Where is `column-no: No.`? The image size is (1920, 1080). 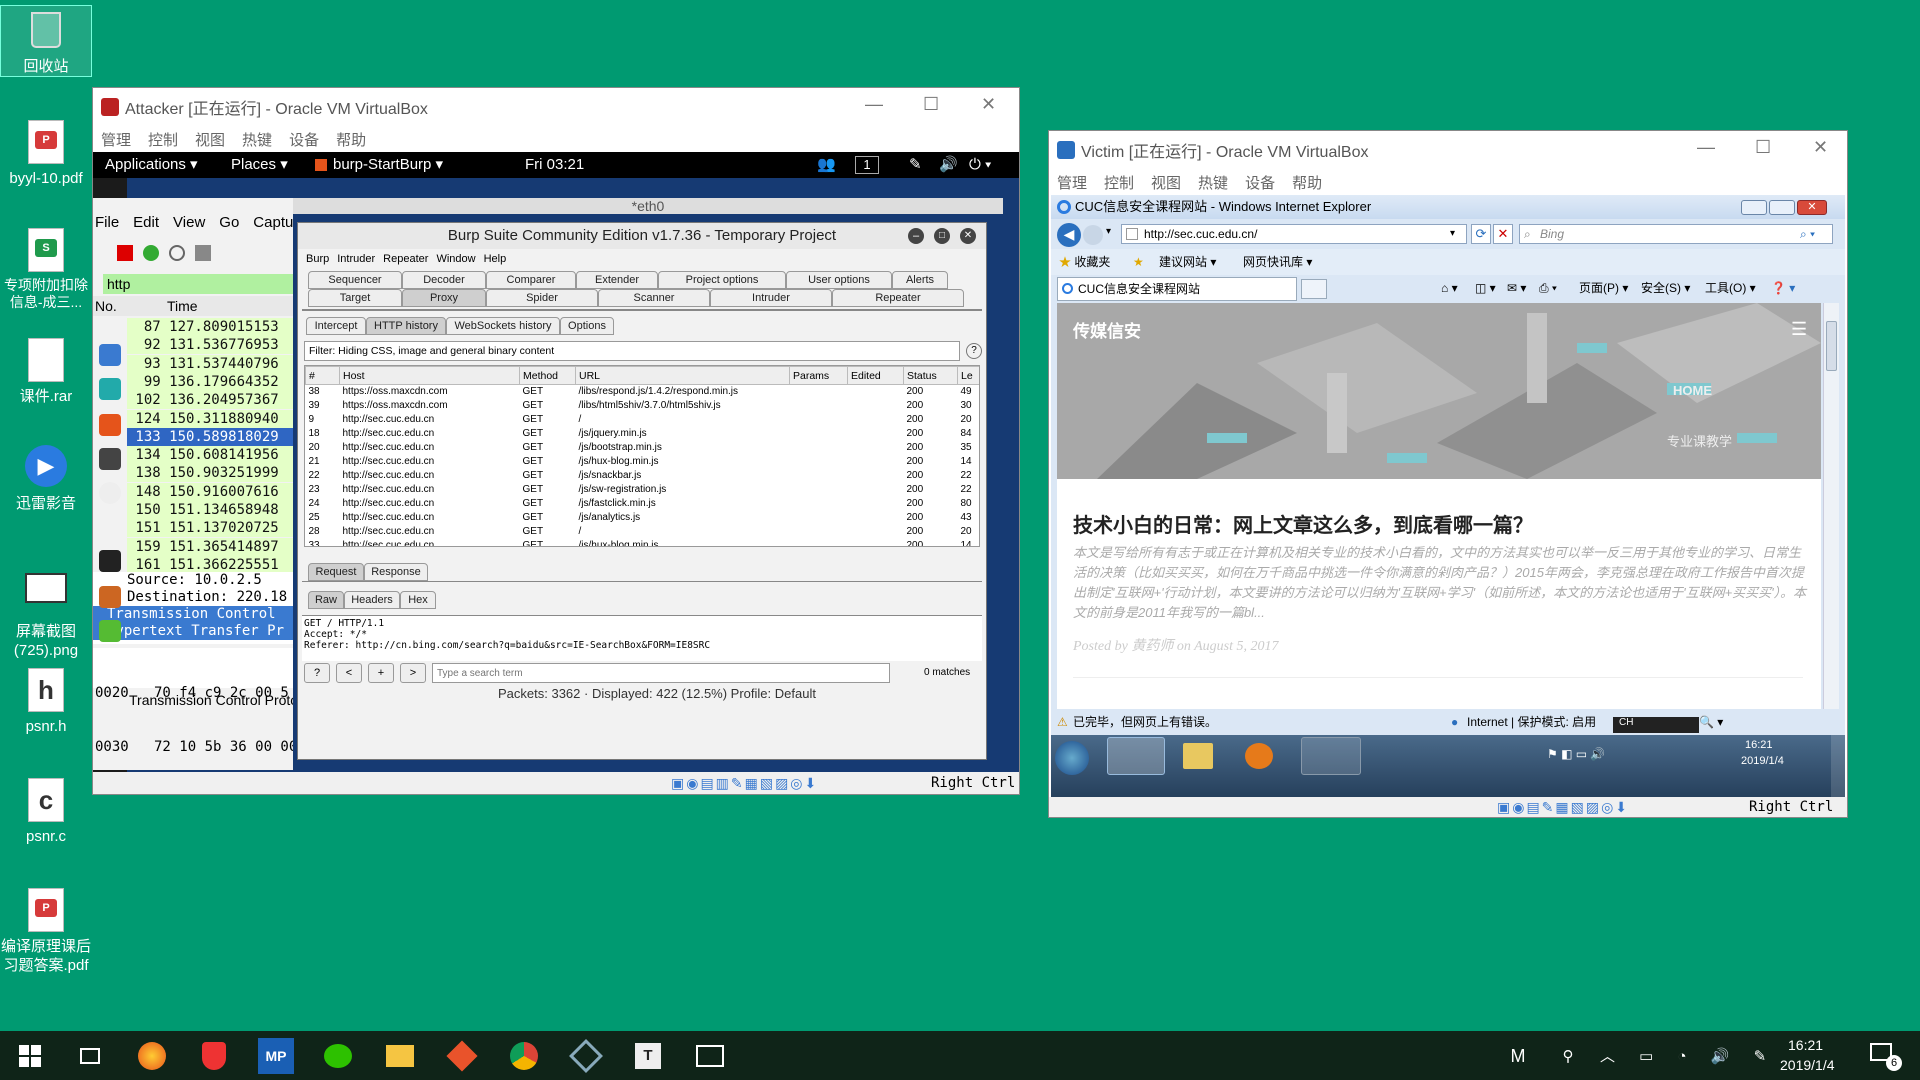 column-no: No. is located at coordinates (106, 306).